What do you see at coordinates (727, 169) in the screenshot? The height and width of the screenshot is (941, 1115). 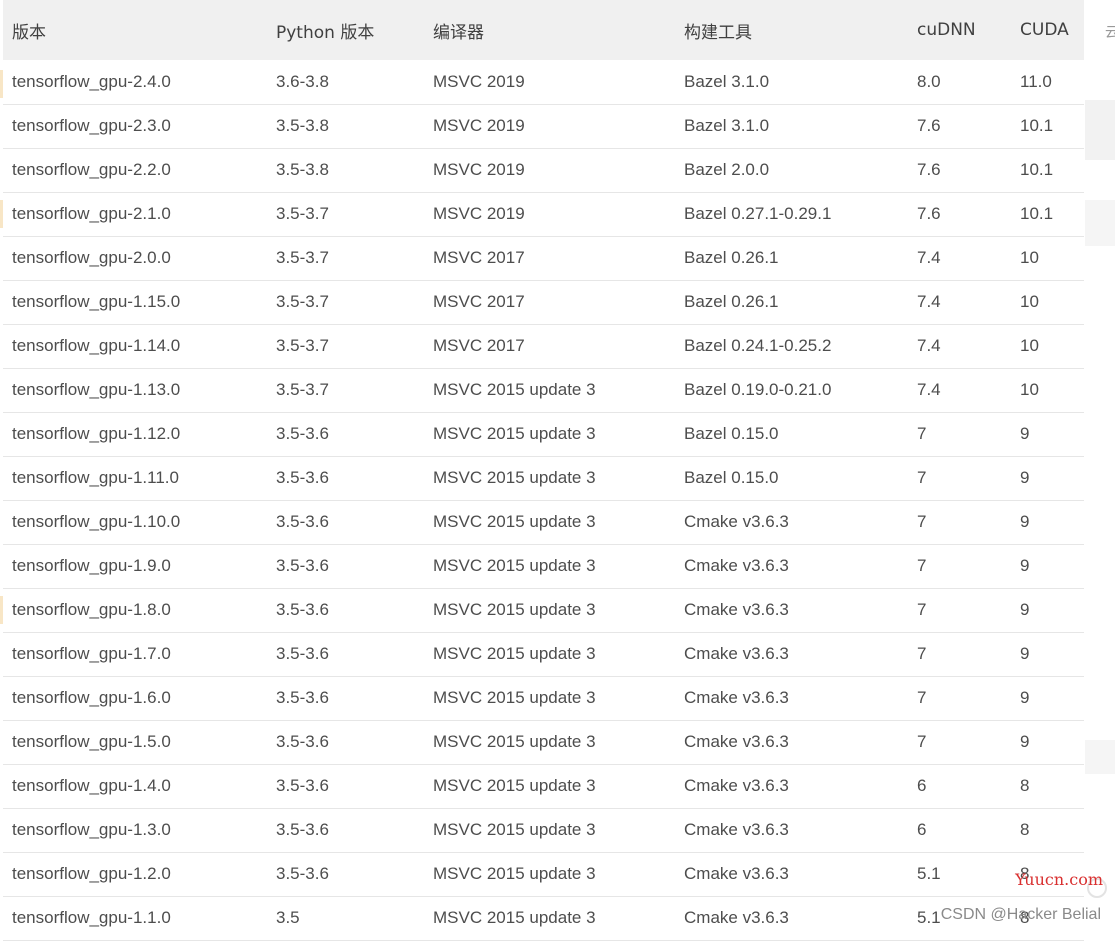 I see `cell-build-tool: Bazel 2.0.0` at bounding box center [727, 169].